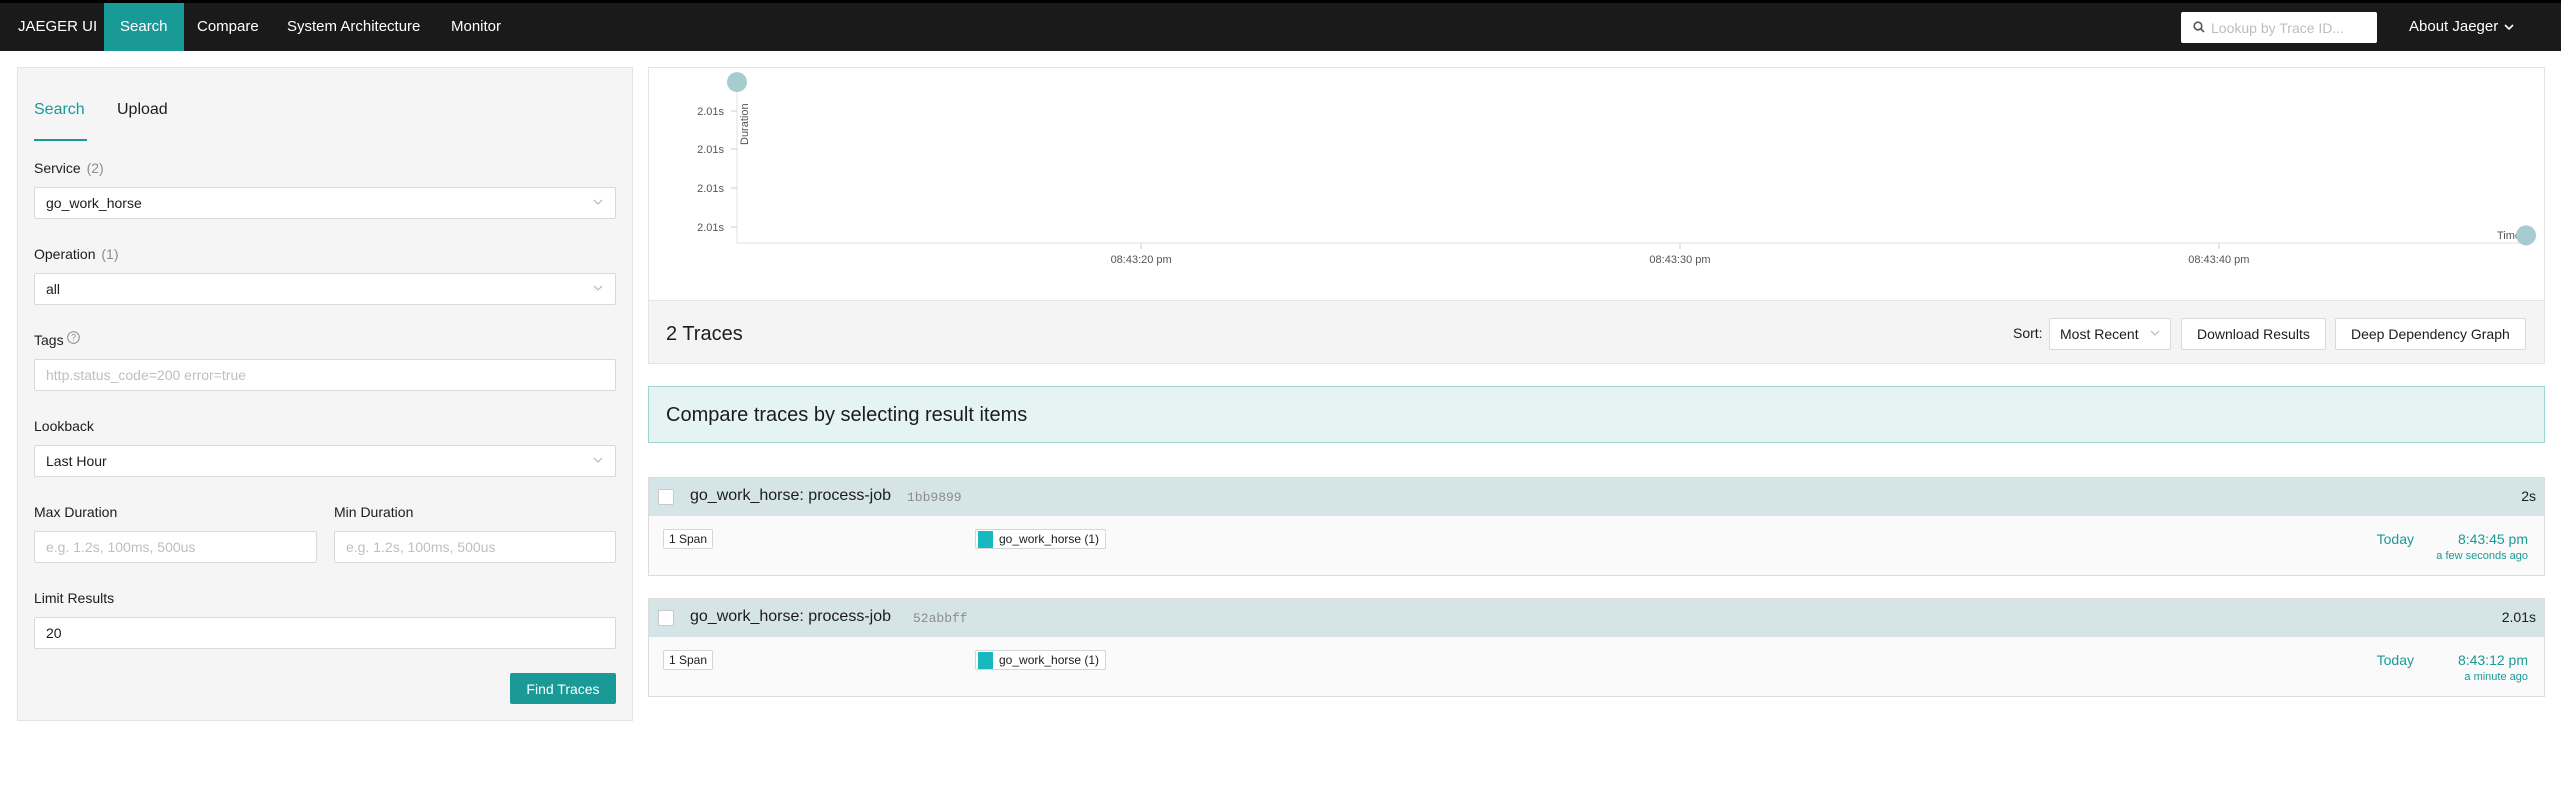 The width and height of the screenshot is (2561, 804). I want to click on results-count: 2 Traces, so click(704, 334).